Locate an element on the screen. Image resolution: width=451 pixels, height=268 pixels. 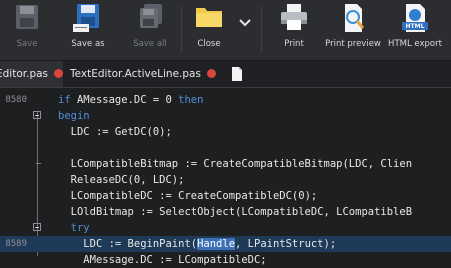
html-export-label: HTML export is located at coordinates (415, 44).